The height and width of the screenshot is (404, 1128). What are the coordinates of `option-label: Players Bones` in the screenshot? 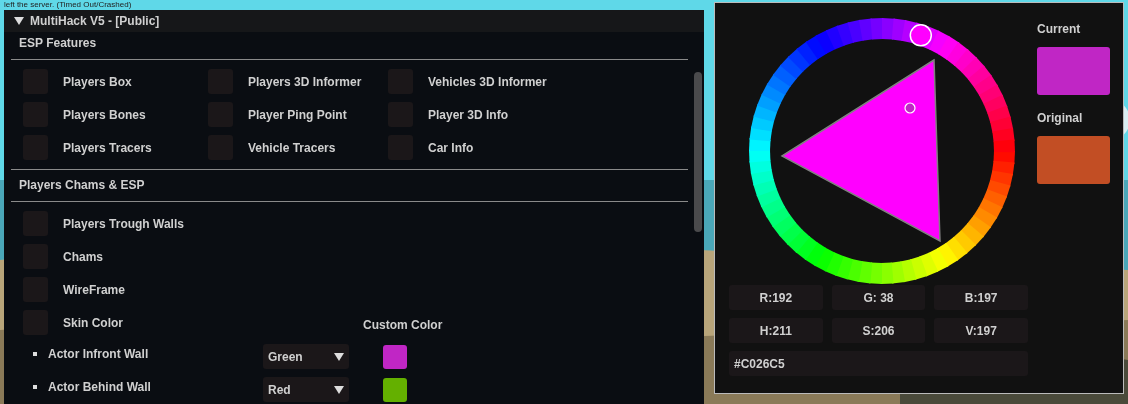 It's located at (104, 115).